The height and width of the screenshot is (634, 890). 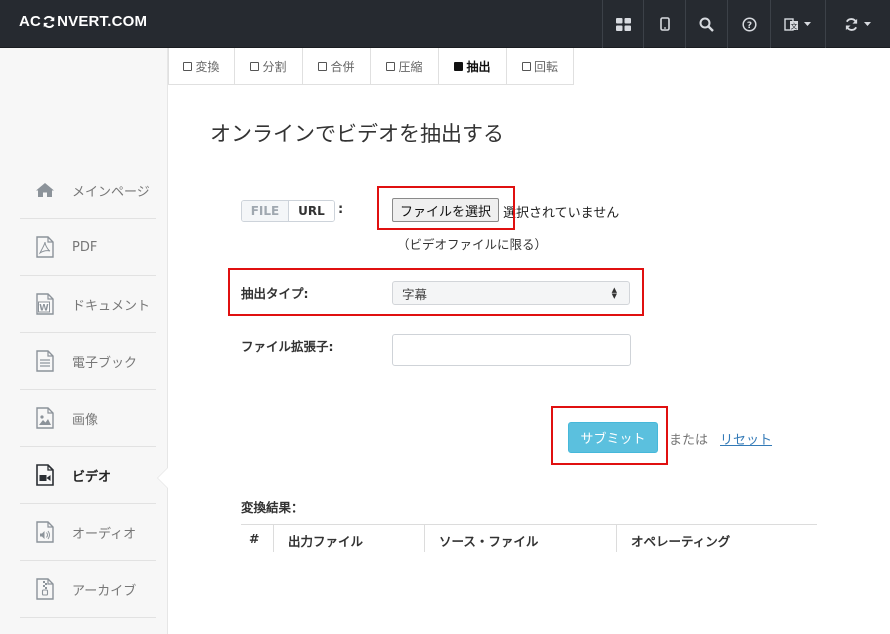 I want to click on tab-convert: 変換, so click(x=201, y=66).